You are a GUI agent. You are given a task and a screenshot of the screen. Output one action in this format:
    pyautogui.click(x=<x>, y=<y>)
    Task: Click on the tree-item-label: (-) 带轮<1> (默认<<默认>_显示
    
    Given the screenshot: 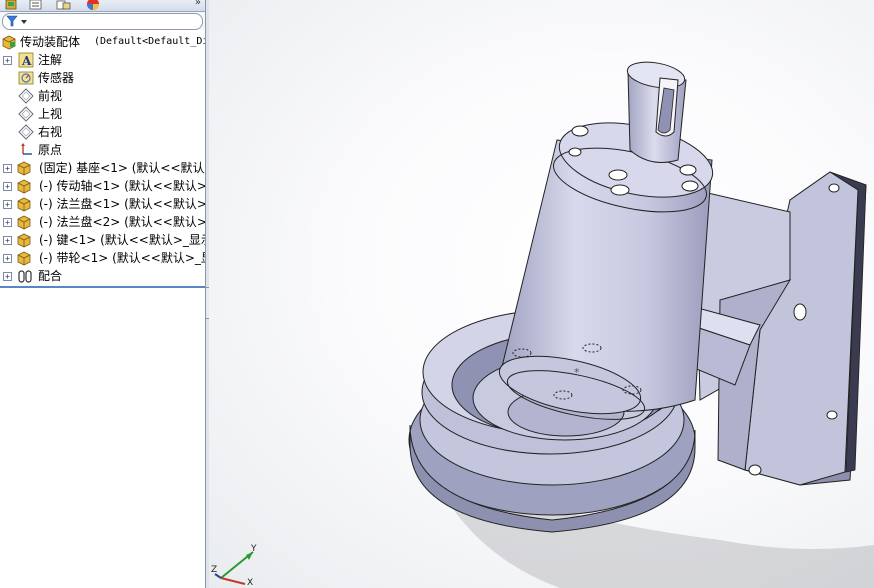 What is the action you would take?
    pyautogui.click(x=122, y=258)
    